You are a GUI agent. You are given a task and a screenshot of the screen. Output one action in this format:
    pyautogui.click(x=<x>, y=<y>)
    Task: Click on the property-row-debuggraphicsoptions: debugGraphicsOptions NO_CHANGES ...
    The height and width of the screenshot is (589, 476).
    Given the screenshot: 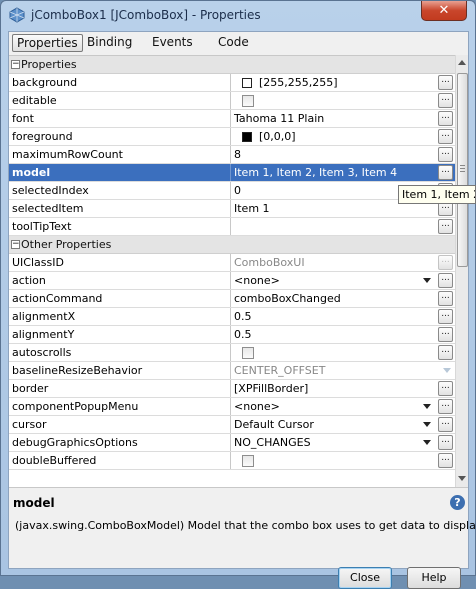 What is the action you would take?
    pyautogui.click(x=232, y=443)
    